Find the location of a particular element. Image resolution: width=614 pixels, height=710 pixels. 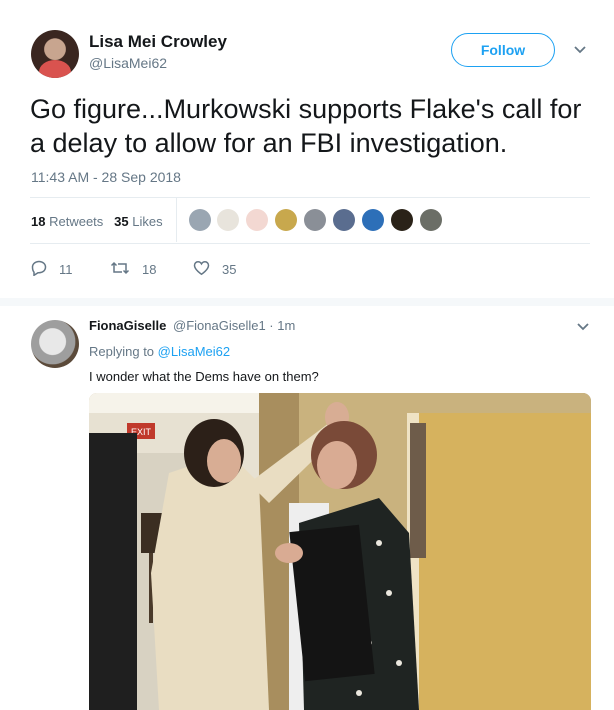

retweets-label: Retweets is located at coordinates (76, 221).